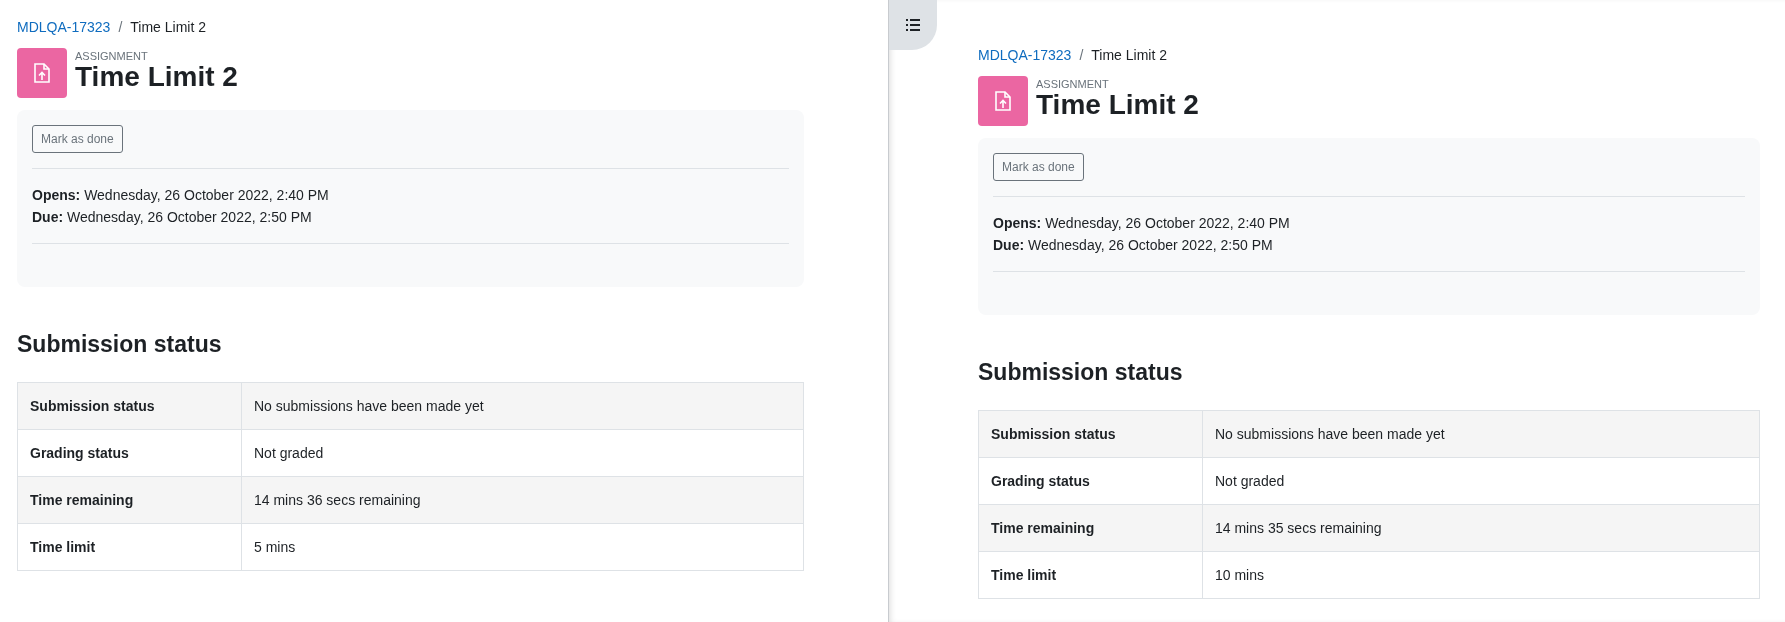 Image resolution: width=1785 pixels, height=622 pixels. What do you see at coordinates (1481, 575) in the screenshot?
I see `table-cell: 10 mins` at bounding box center [1481, 575].